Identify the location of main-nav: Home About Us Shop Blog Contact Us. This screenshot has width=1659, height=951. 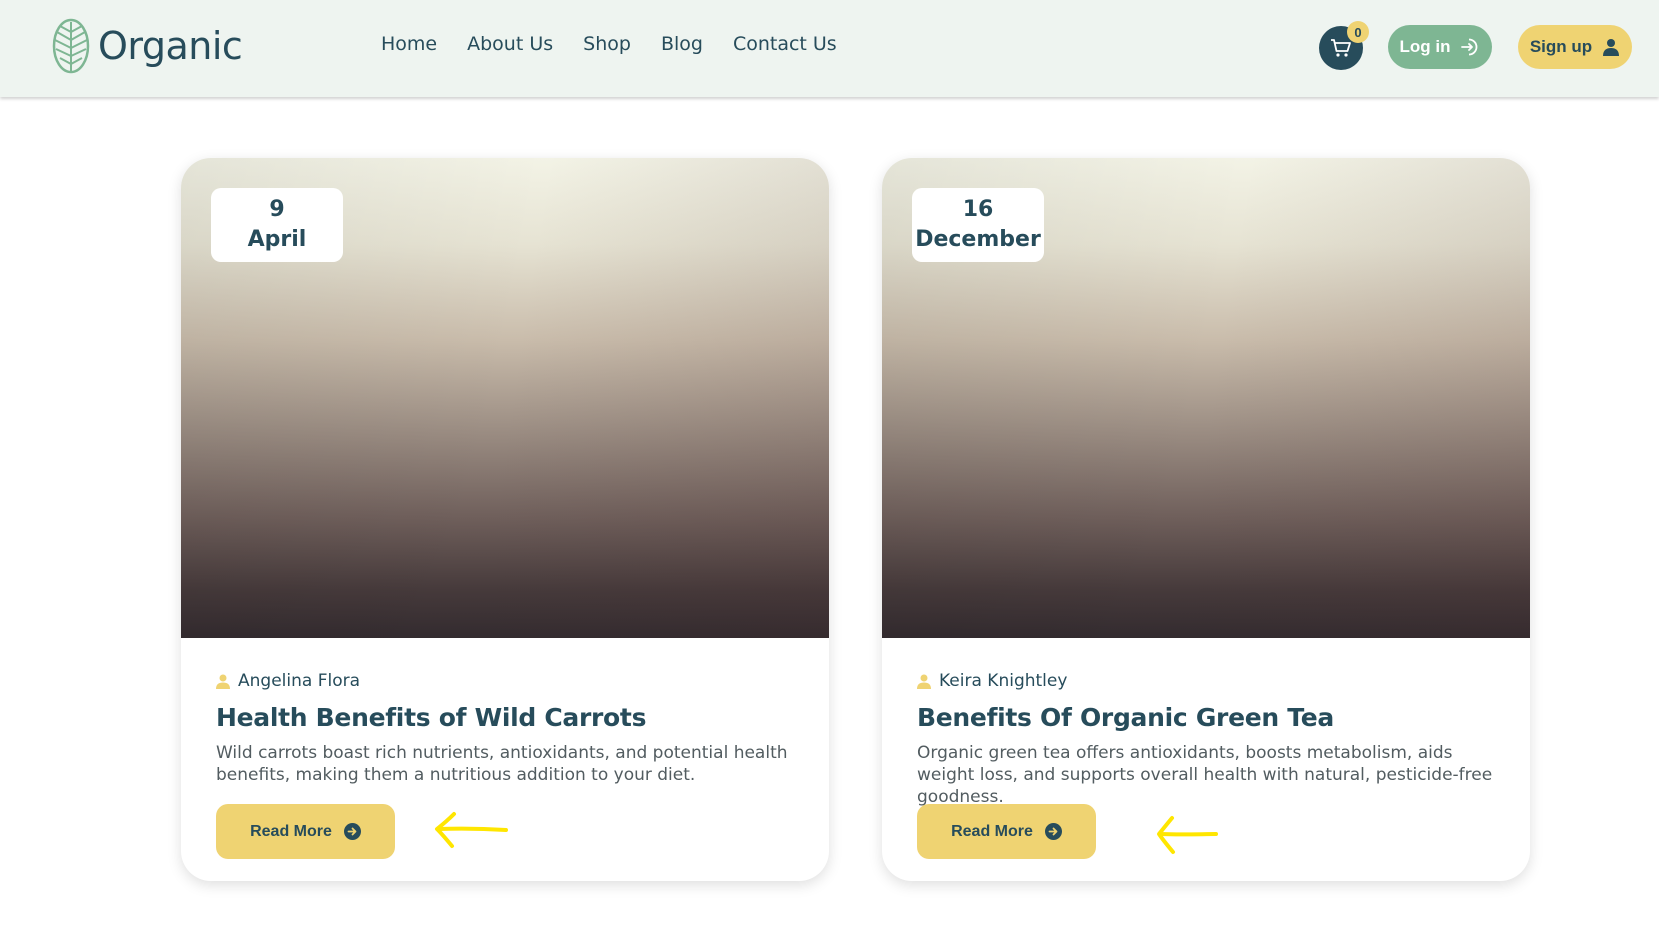
(624, 44).